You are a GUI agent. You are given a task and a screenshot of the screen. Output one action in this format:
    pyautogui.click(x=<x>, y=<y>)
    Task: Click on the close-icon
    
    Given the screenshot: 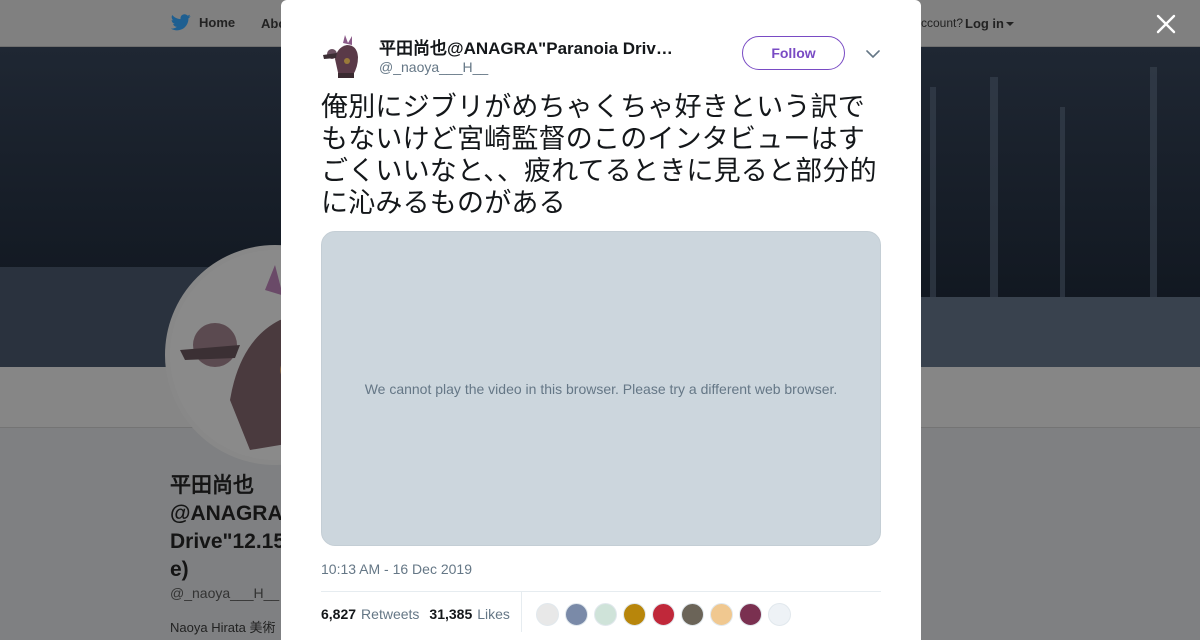 What is the action you would take?
    pyautogui.click(x=1166, y=24)
    